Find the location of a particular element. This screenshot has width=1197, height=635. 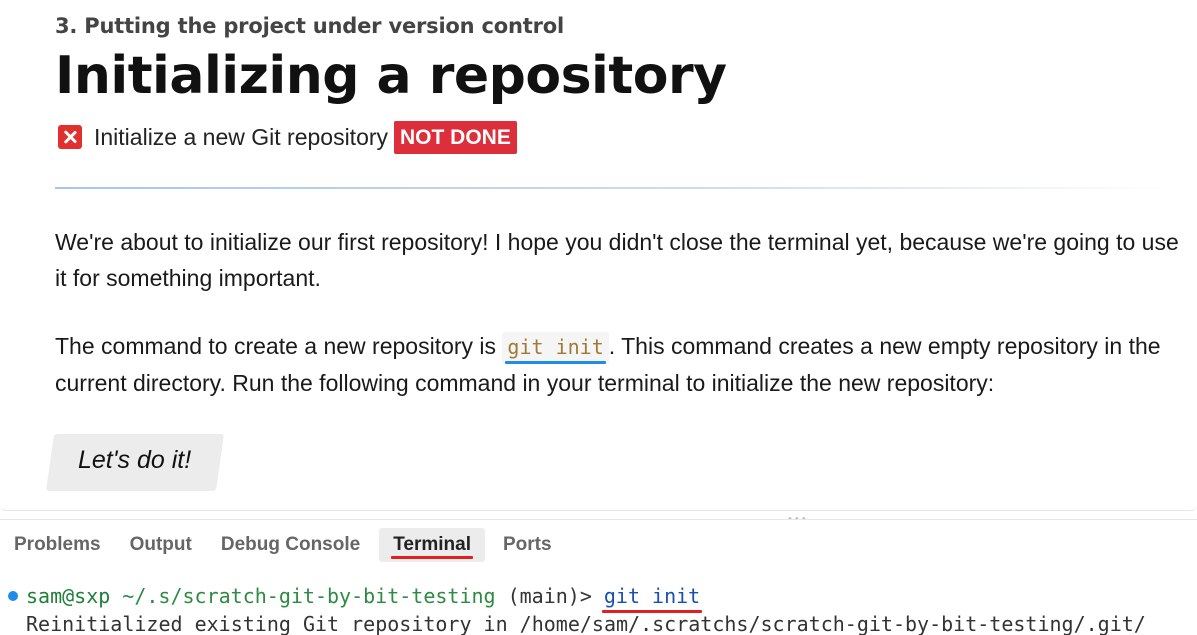

tab-output: Output is located at coordinates (161, 545).